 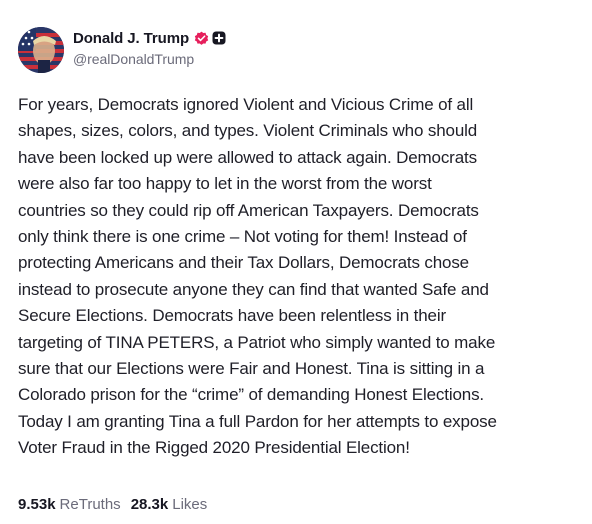 What do you see at coordinates (201, 38) in the screenshot?
I see `verified-badge-icon` at bounding box center [201, 38].